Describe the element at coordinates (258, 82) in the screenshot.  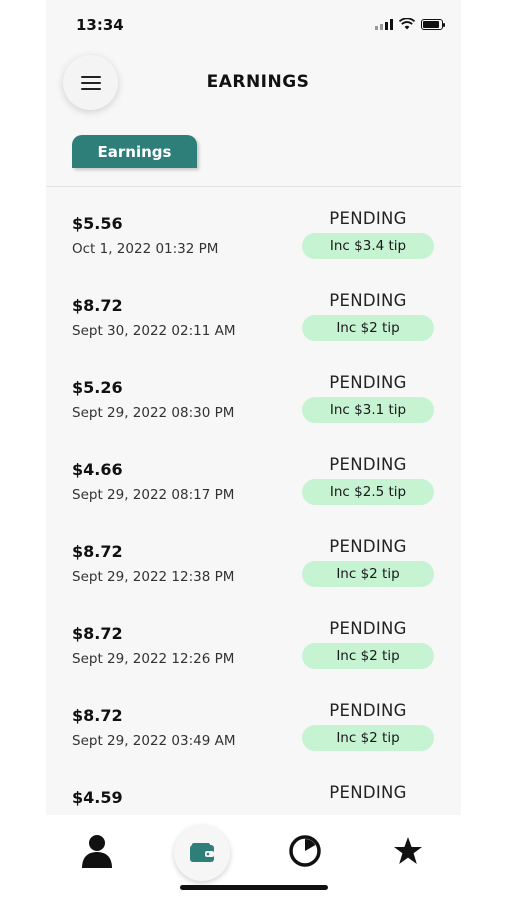
I see `page-title: EARNINGS` at that location.